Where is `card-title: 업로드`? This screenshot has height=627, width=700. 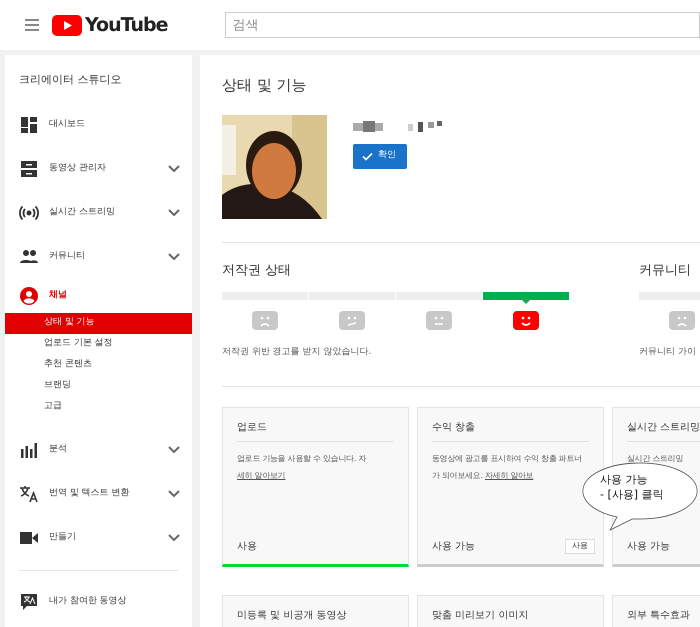
card-title: 업로드 is located at coordinates (315, 431).